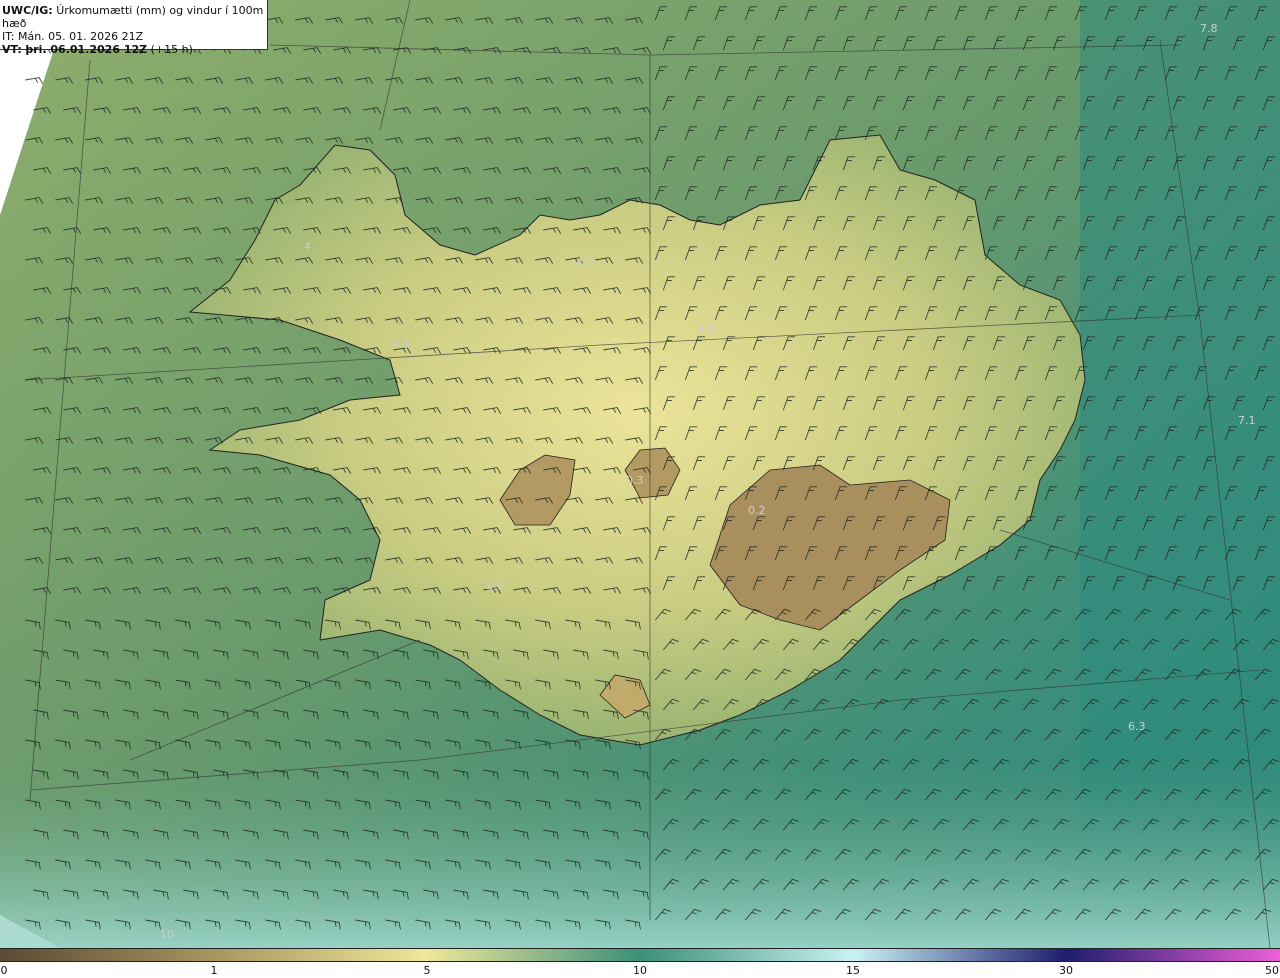  What do you see at coordinates (401, 344) in the screenshot?
I see `value-label: 4.6` at bounding box center [401, 344].